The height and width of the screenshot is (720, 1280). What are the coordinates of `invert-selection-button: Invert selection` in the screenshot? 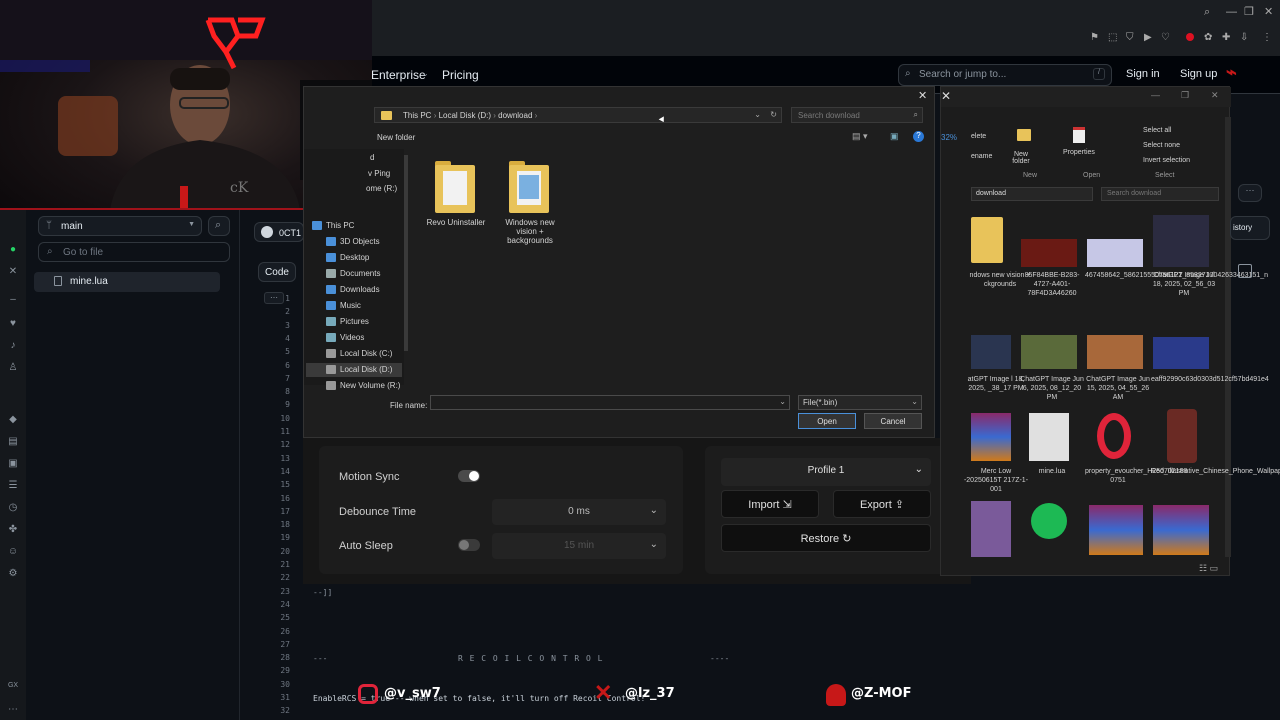 It's located at (1166, 160).